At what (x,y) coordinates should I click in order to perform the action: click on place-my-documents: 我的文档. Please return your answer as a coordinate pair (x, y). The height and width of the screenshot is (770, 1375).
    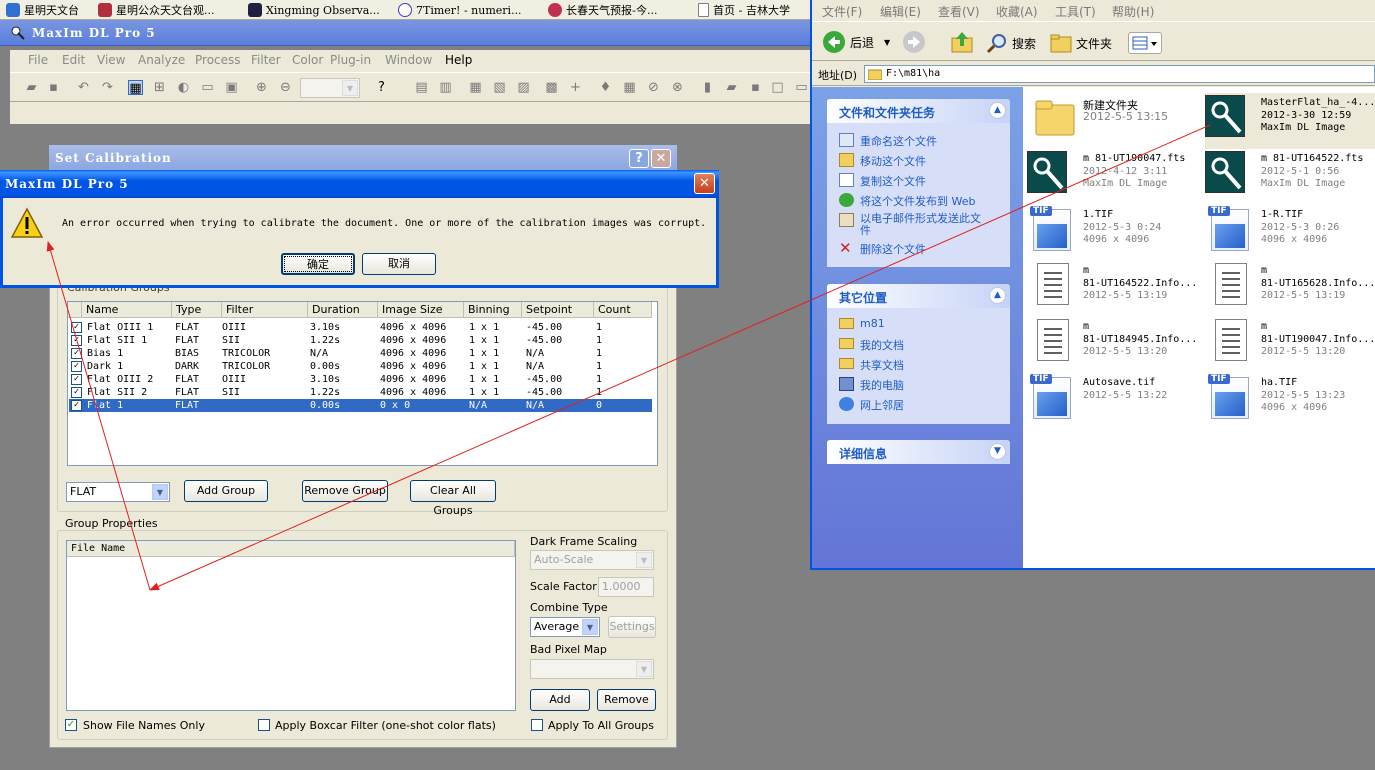
    Looking at the image, I should click on (871, 345).